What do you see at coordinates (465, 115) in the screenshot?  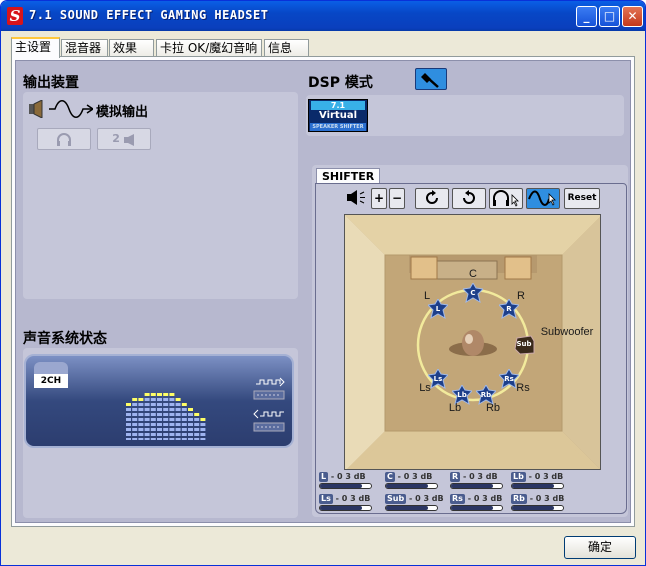 I see `dsp-mode-panel: 7.1 Virtual SPEAKER SHIFTER` at bounding box center [465, 115].